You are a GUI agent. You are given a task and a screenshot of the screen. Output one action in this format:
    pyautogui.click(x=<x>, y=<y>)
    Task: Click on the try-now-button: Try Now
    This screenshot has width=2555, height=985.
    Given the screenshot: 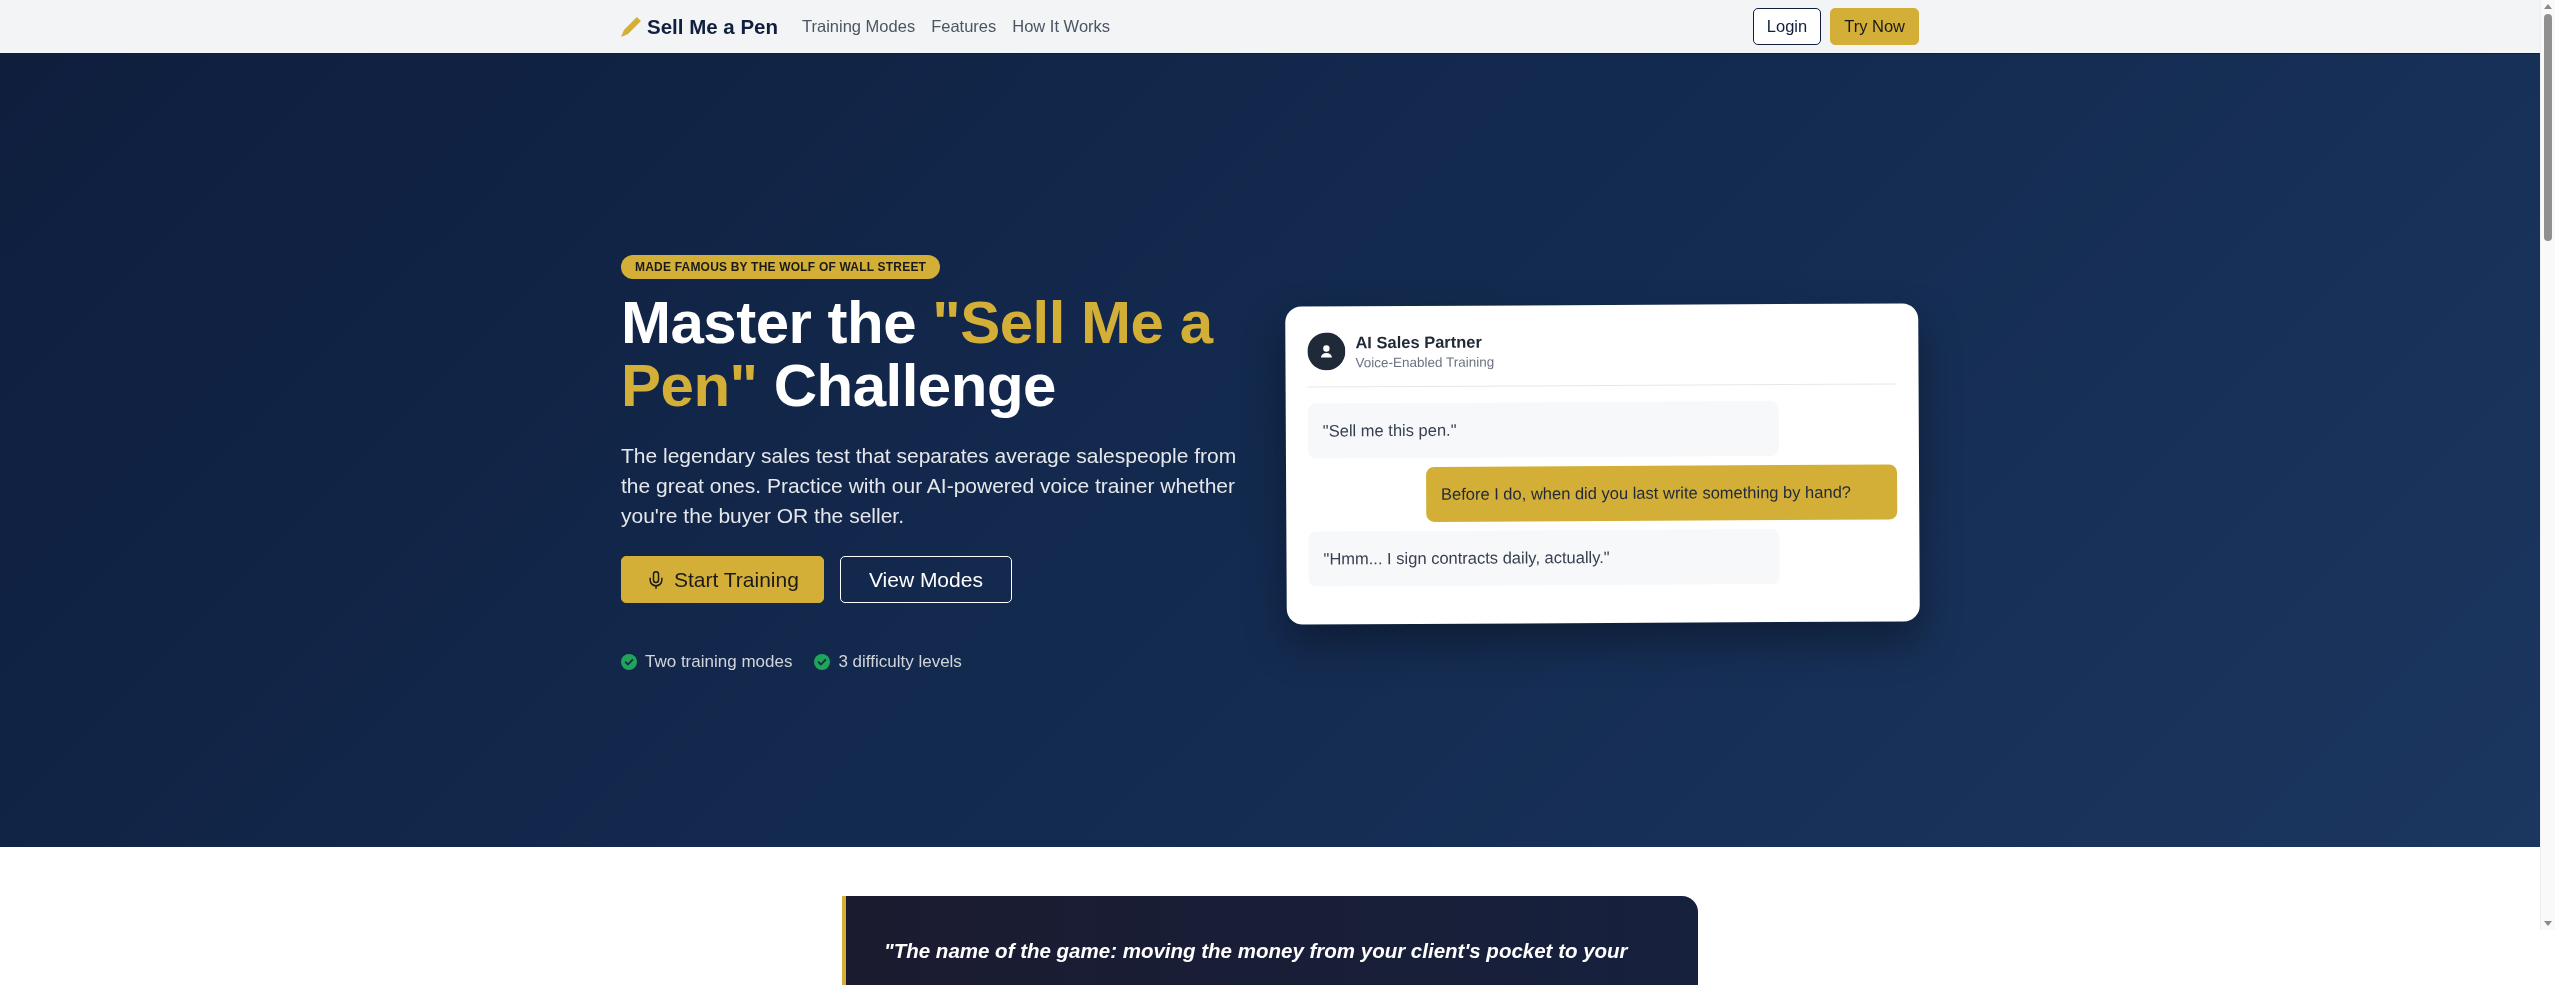 What is the action you would take?
    pyautogui.click(x=1874, y=26)
    